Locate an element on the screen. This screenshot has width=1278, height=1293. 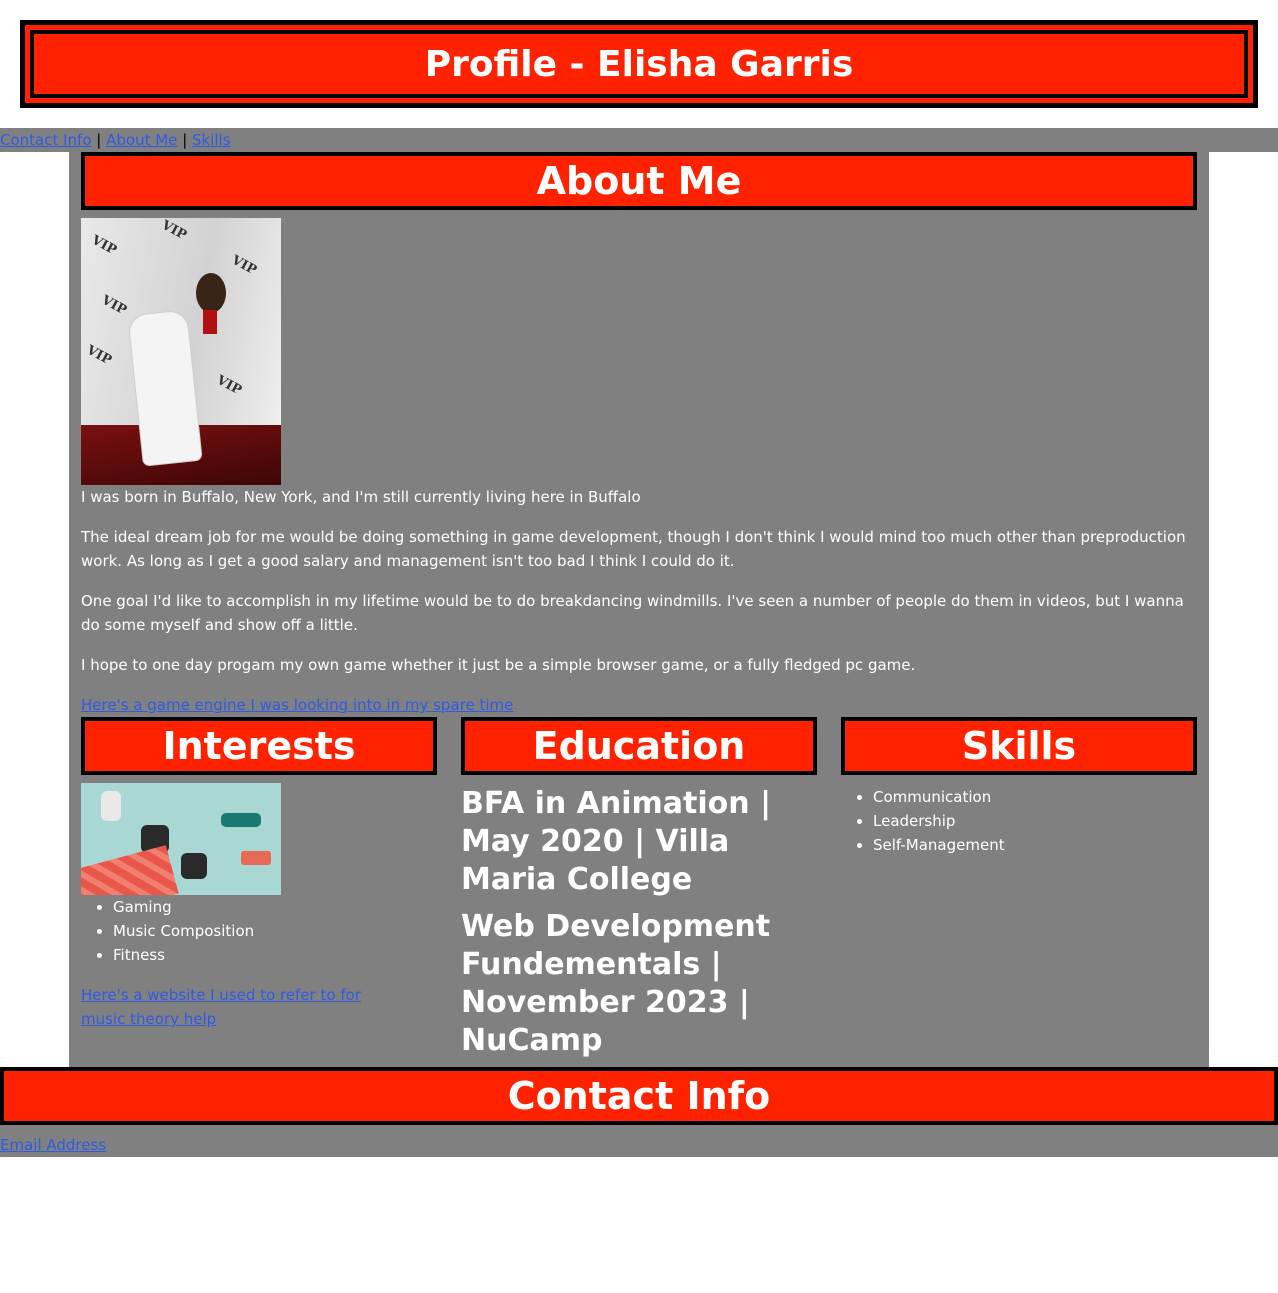
nav-link-about-me: About Me is located at coordinates (141, 140).